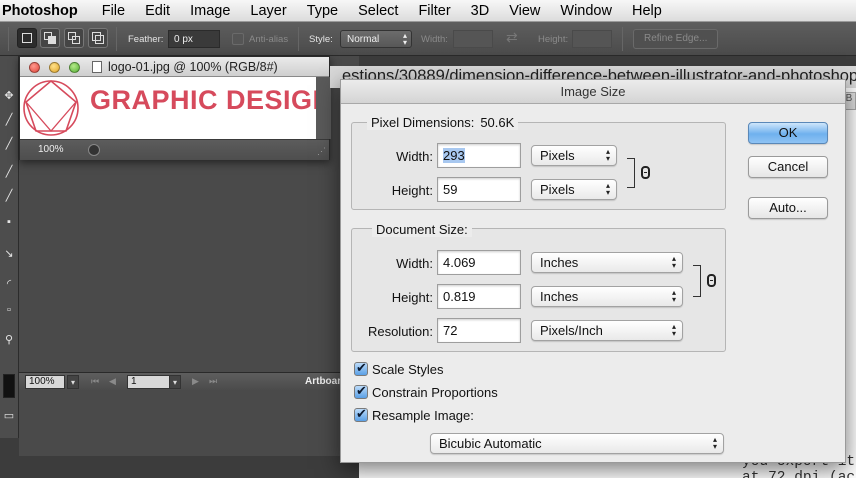 The image size is (856, 478). I want to click on doc-width-unit-select: Inches ▴ ▾, so click(607, 262).